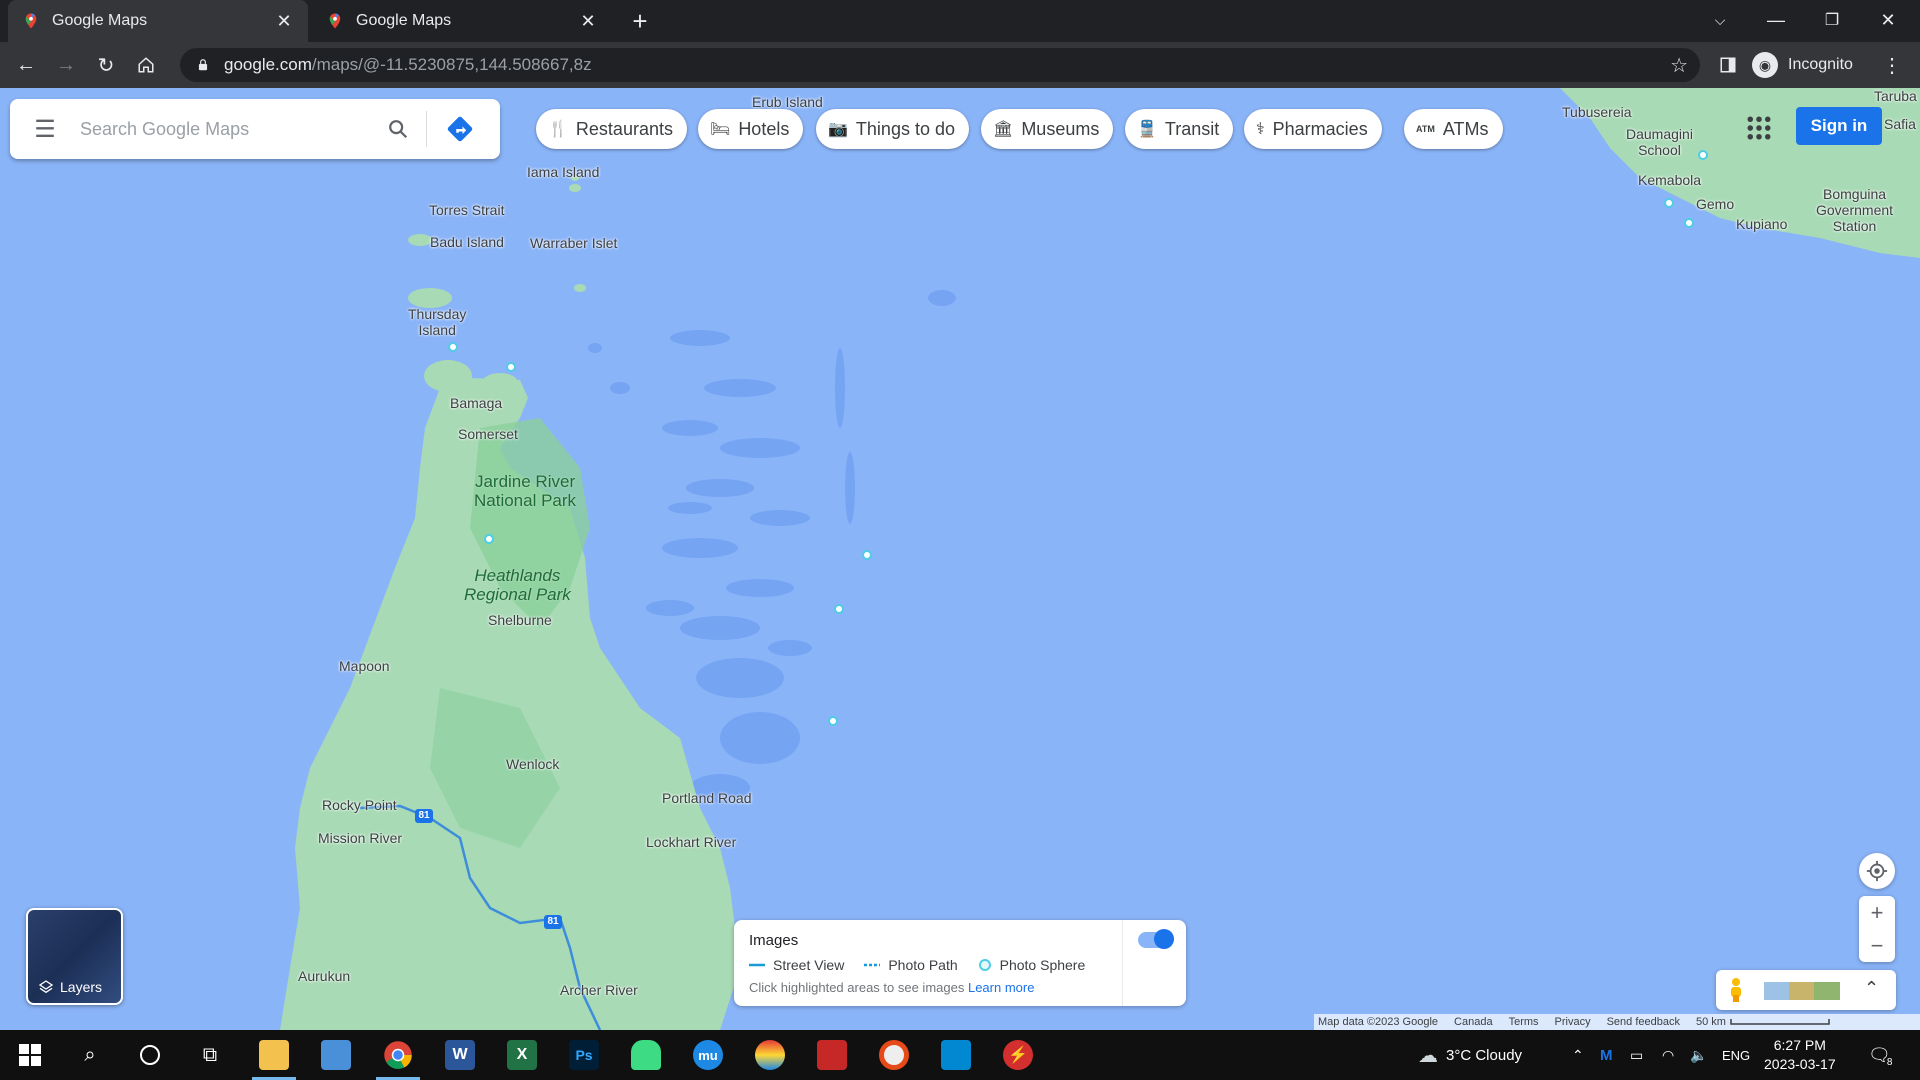 Image resolution: width=1920 pixels, height=1080 pixels. I want to click on forward-arrow-icon: →, so click(66, 65).